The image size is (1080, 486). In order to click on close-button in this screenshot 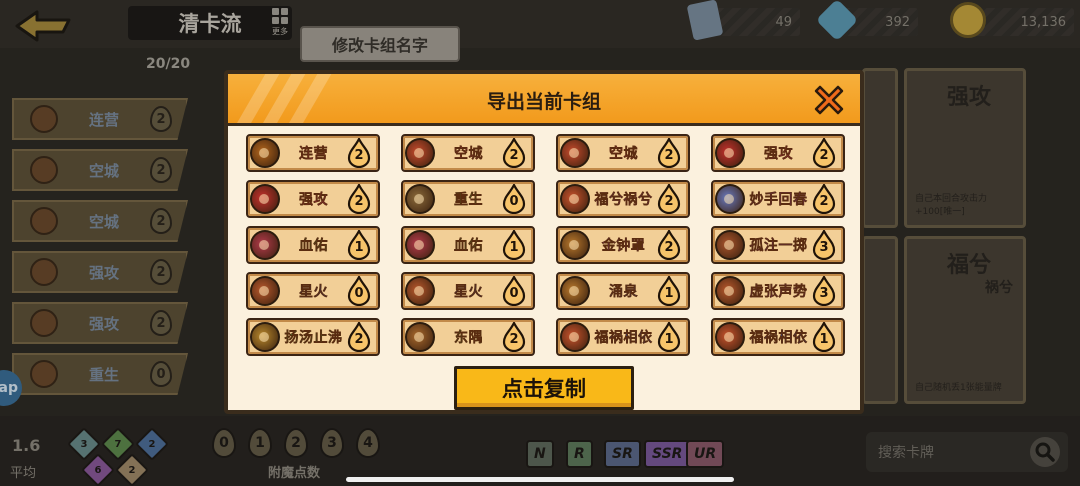, I will do `click(829, 100)`.